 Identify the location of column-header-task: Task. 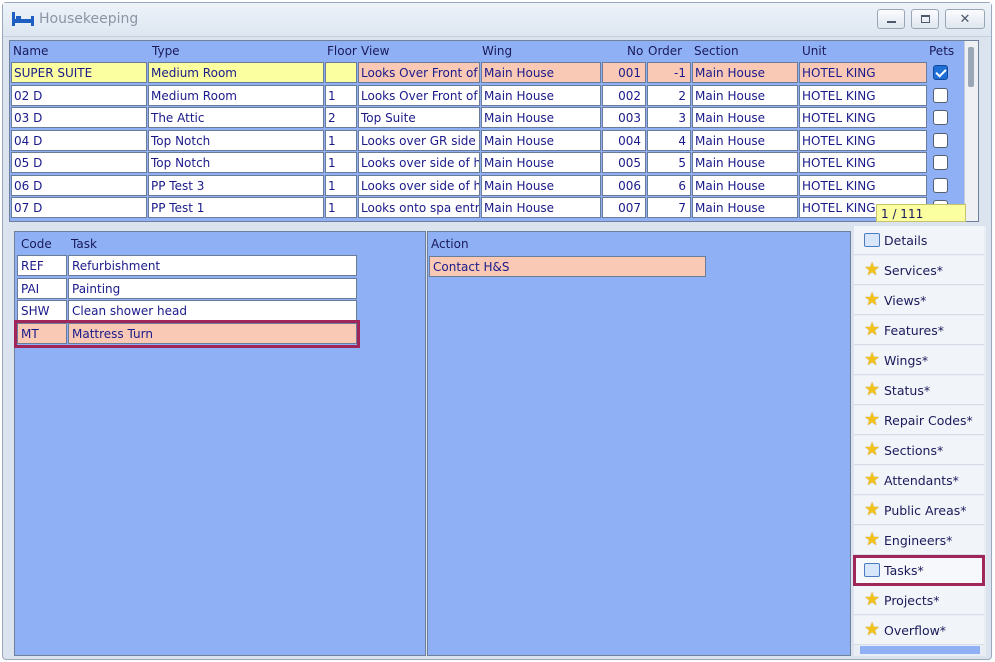
(84, 244).